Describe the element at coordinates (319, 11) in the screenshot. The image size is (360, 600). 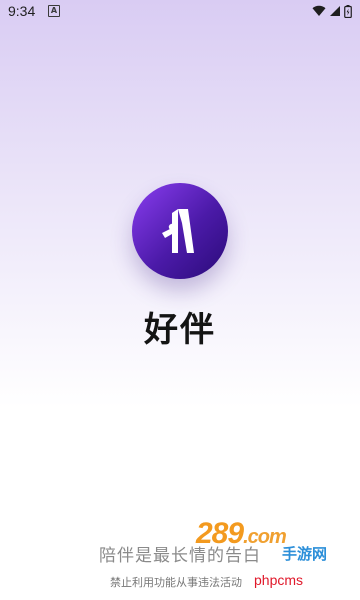
I see `wifi-icon` at that location.